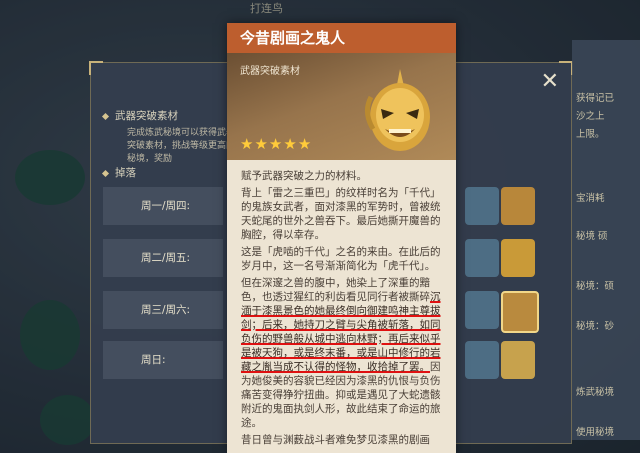  I want to click on item-type: 武器突破素材, so click(270, 71).